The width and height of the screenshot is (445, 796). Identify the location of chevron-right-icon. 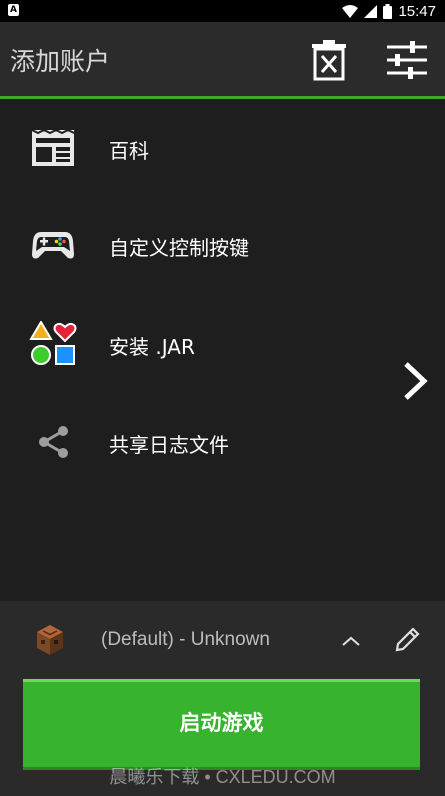
(415, 381).